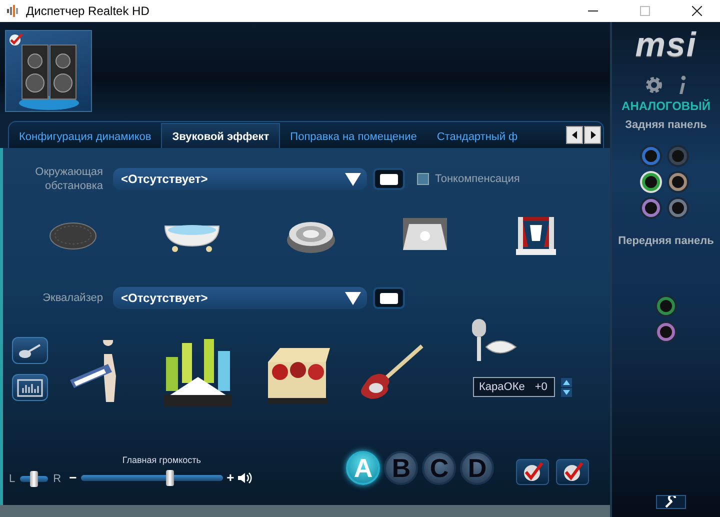 This screenshot has height=517, width=720. What do you see at coordinates (666, 106) in the screenshot?
I see `section-title: АНАЛОГОВЫЙ` at bounding box center [666, 106].